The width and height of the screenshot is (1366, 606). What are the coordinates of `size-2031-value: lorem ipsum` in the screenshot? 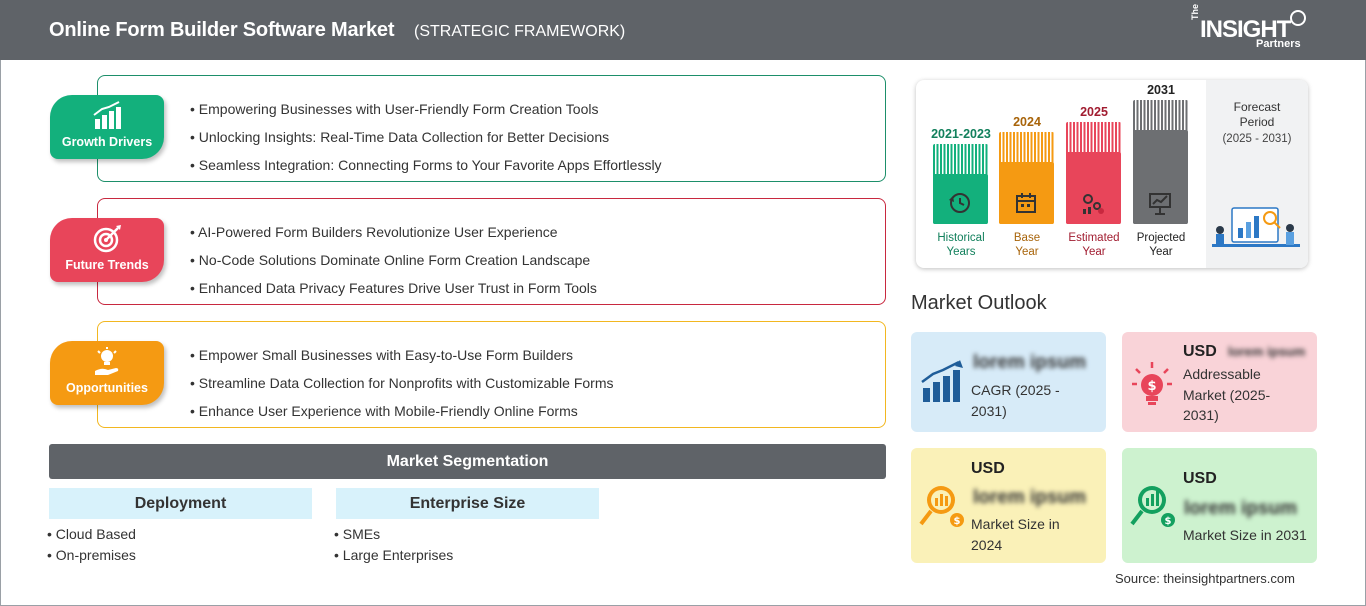 It's located at (1240, 508).